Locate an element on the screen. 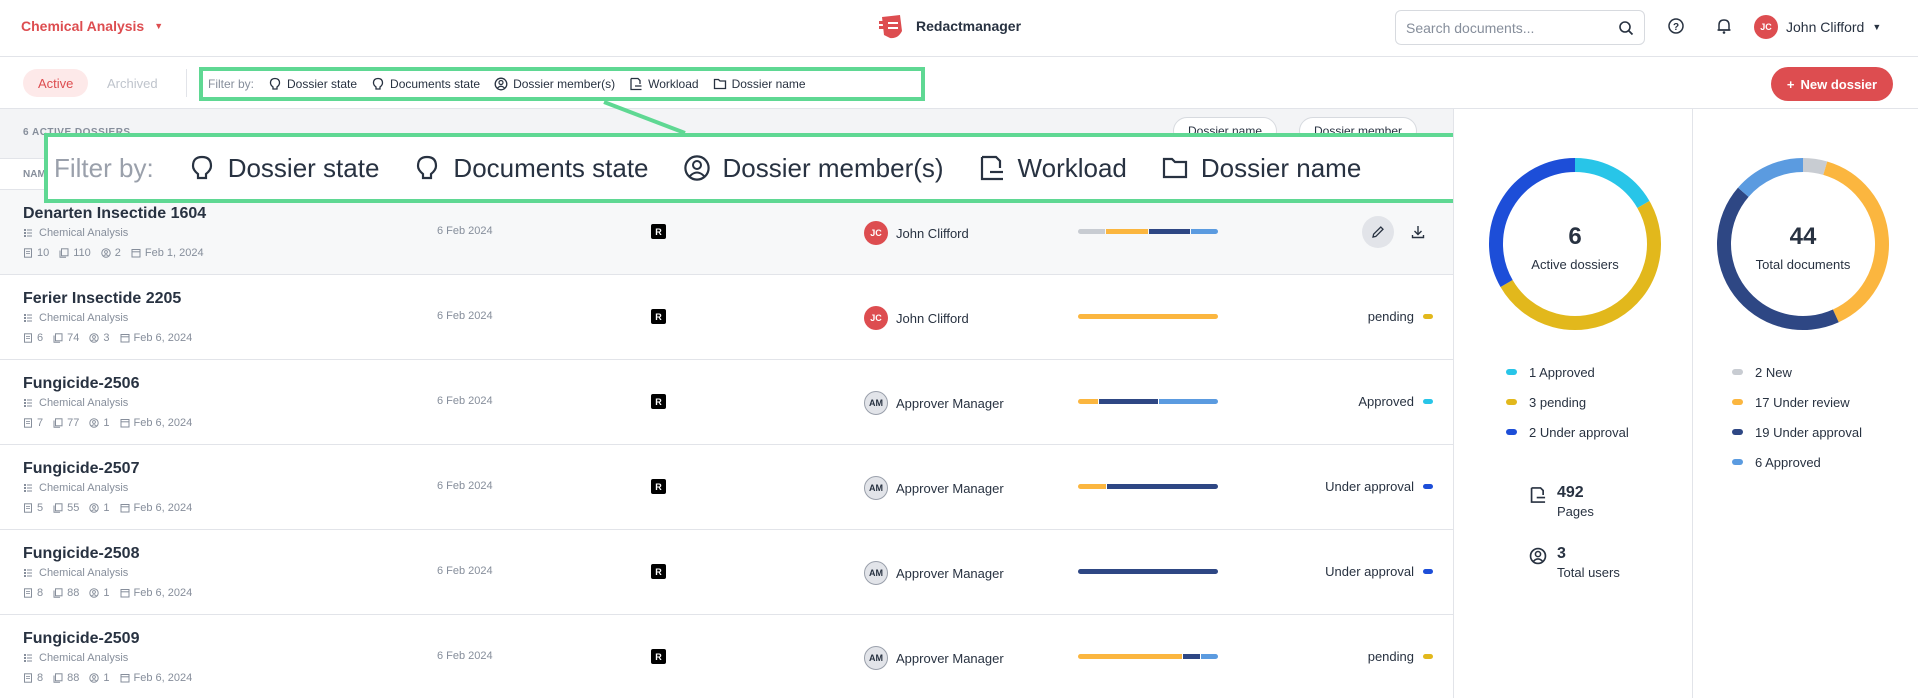  created-date-value: Feb 1, 2024 is located at coordinates (174, 253).